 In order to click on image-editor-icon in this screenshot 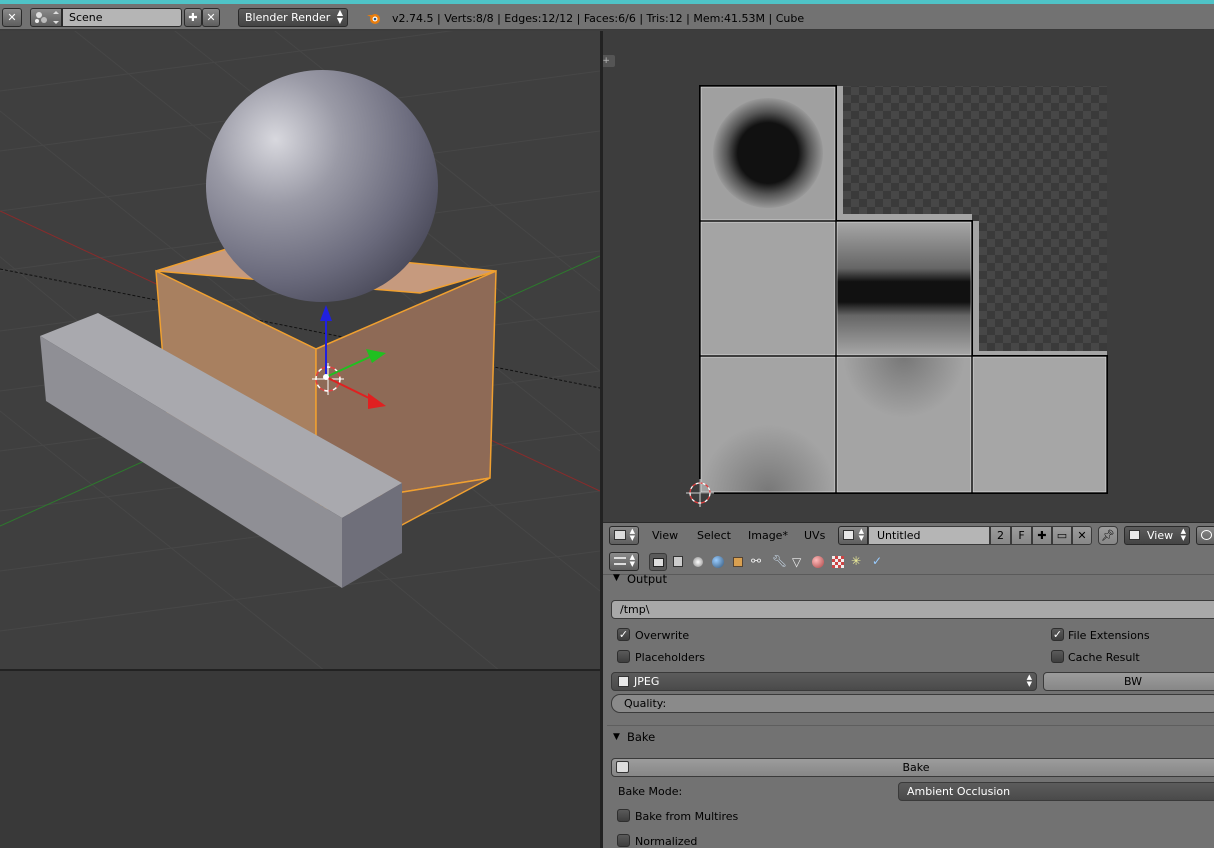, I will do `click(620, 535)`.